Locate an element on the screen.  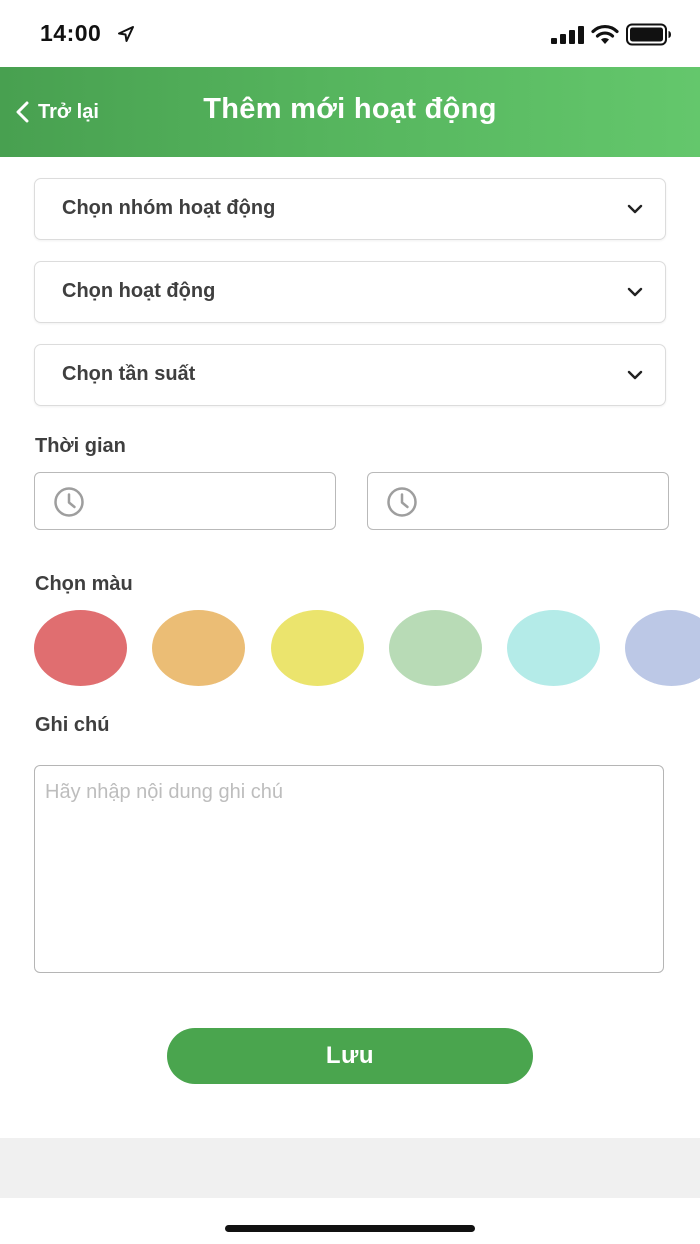
activity-select: Chọn hoạt động is located at coordinates (350, 292).